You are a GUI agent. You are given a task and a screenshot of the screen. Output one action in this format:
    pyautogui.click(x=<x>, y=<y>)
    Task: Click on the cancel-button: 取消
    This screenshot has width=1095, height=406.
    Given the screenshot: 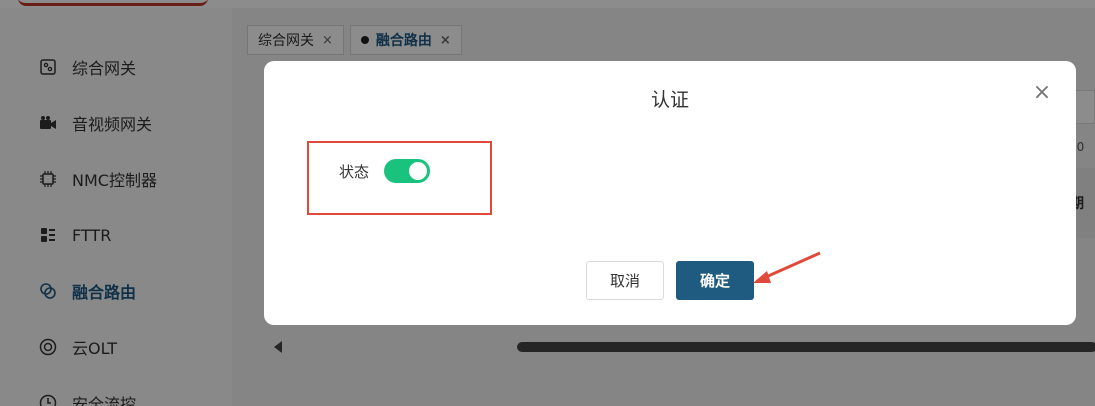 What is the action you would take?
    pyautogui.click(x=625, y=280)
    